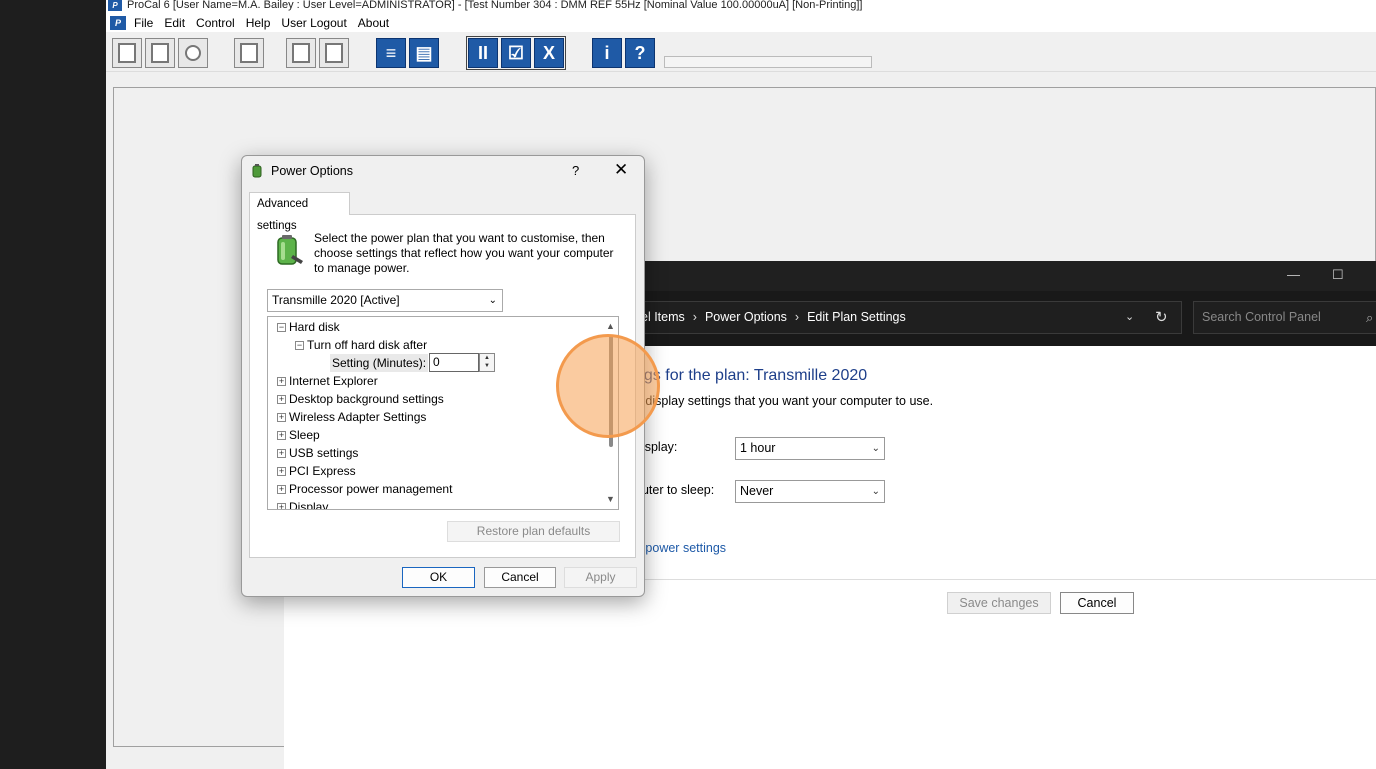  I want to click on export-document-icon, so click(334, 53).